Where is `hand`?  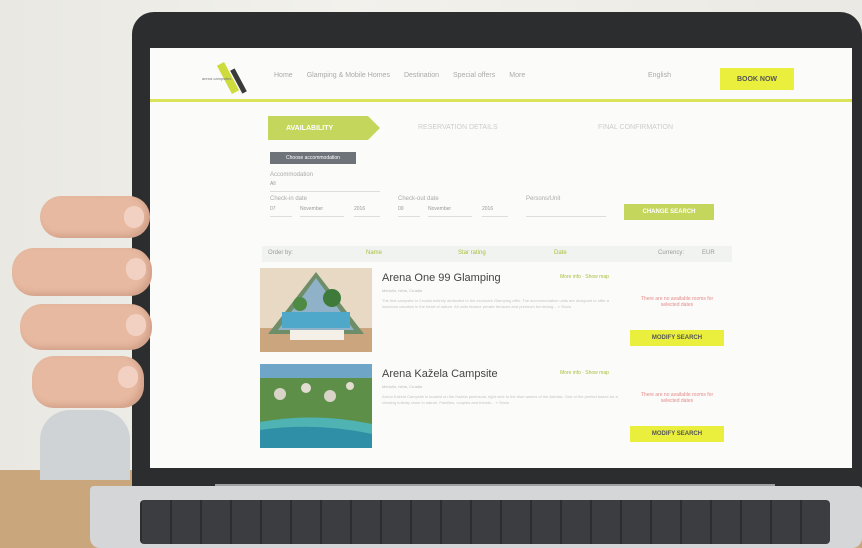 hand is located at coordinates (82, 316).